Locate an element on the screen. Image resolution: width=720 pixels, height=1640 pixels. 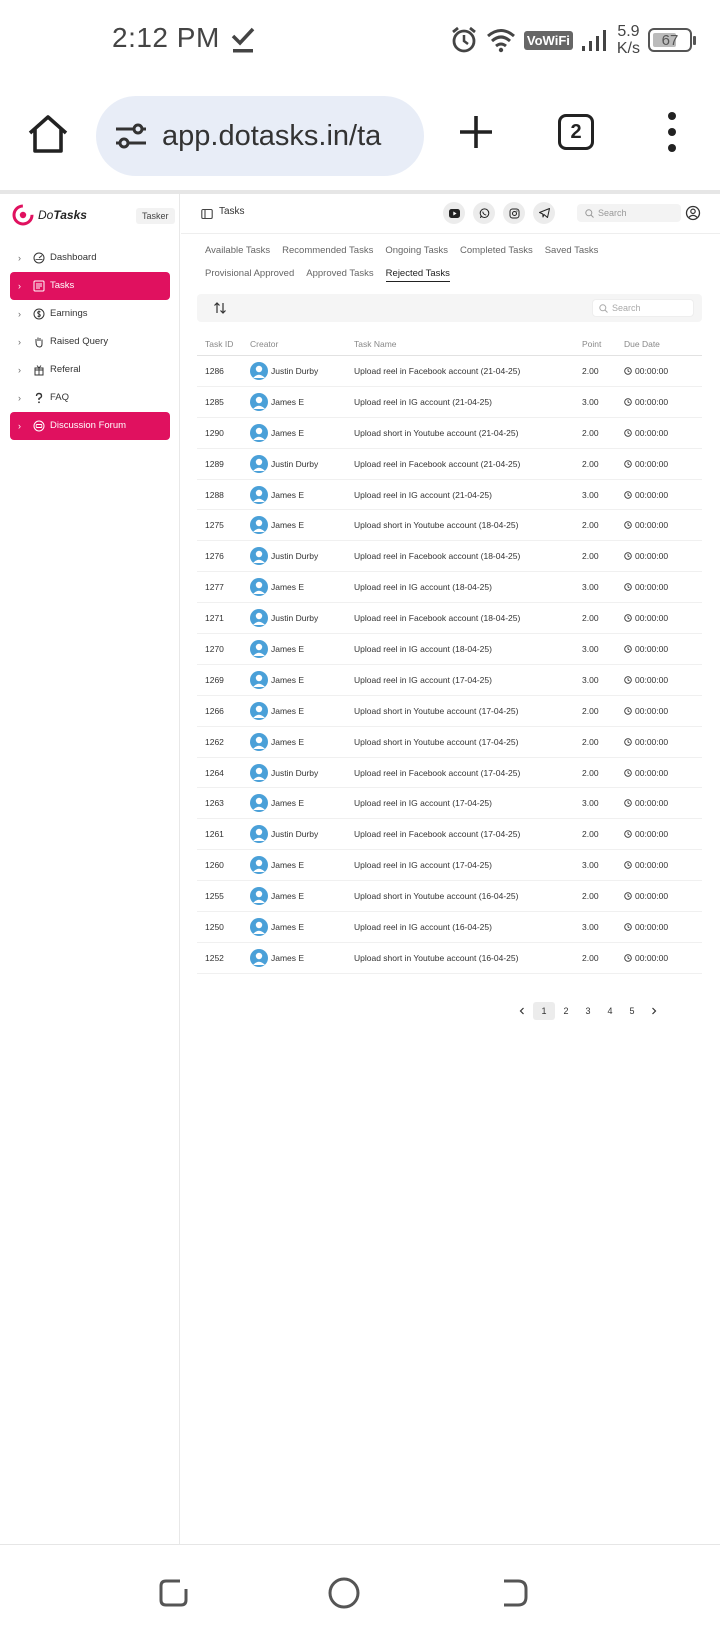
table-search-input: Search is located at coordinates (643, 308).